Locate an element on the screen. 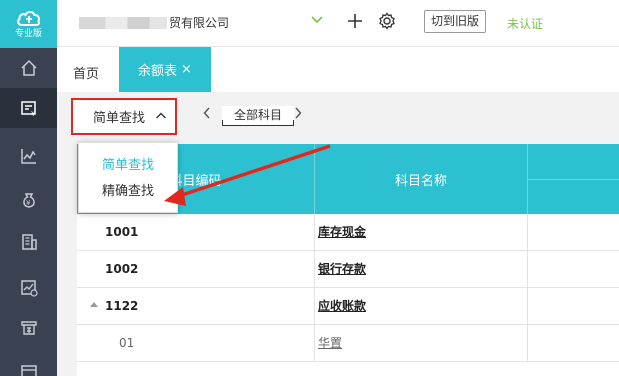 The image size is (619, 376). sidebar-item-money: ¥ is located at coordinates (28, 200).